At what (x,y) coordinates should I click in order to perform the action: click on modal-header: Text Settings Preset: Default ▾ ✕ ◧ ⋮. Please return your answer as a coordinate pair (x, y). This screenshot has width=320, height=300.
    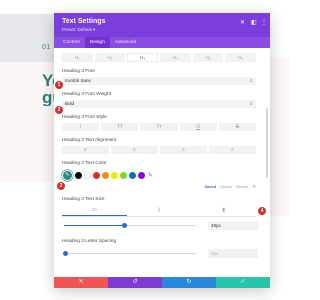
    Looking at the image, I should click on (162, 25).